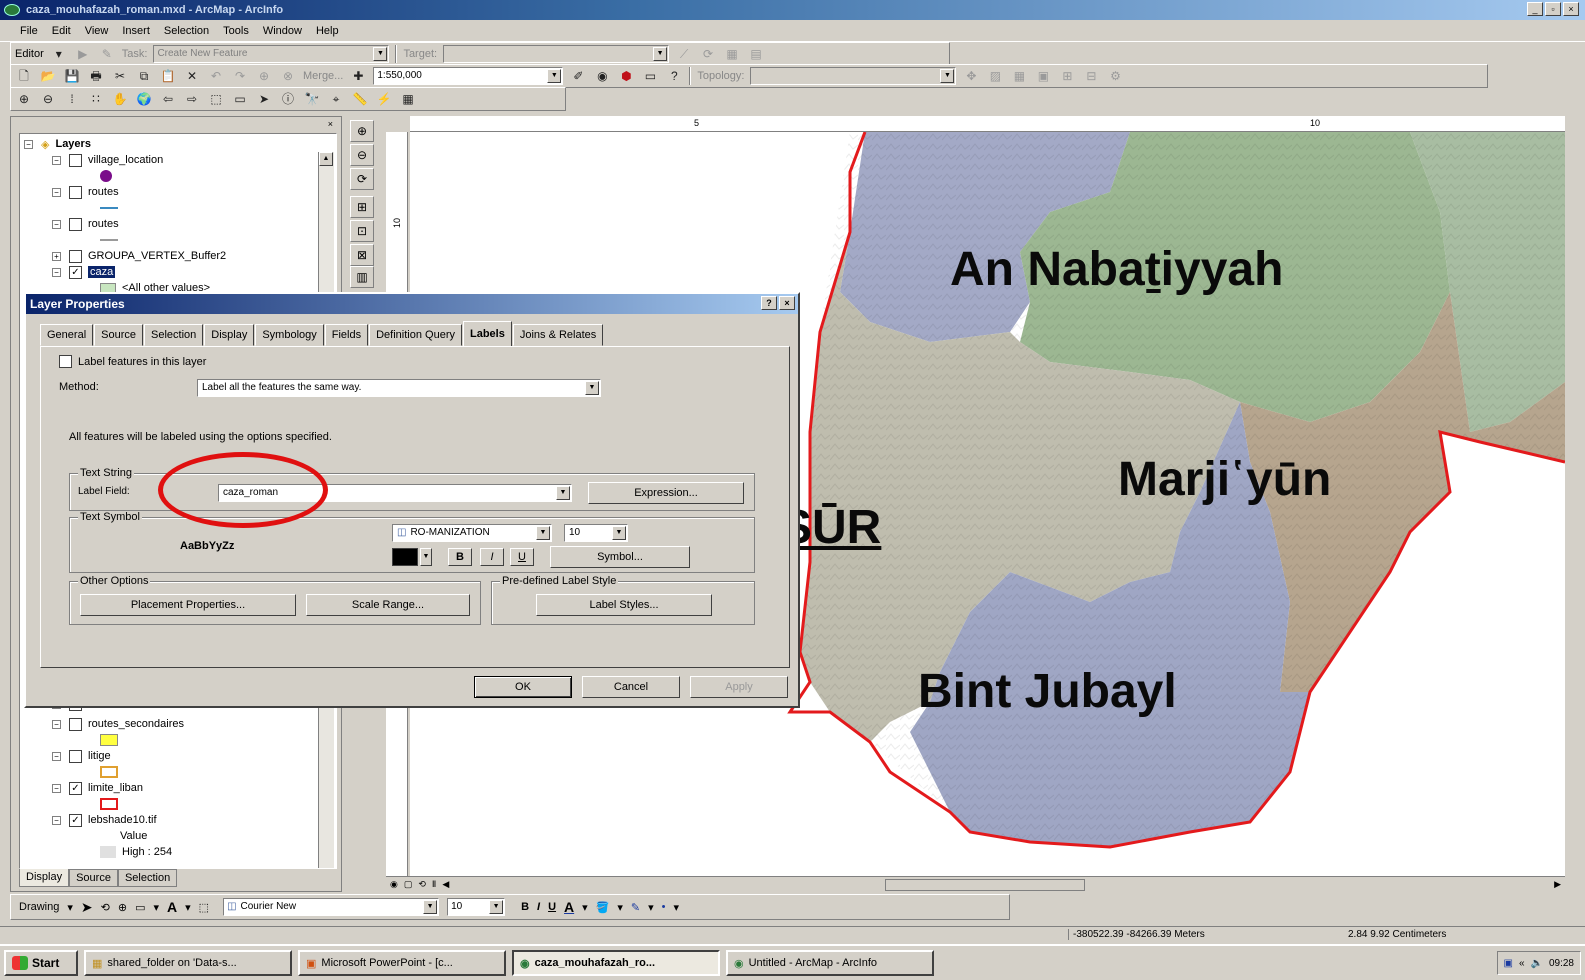 This screenshot has width=1585, height=980. Describe the element at coordinates (192, 99) in the screenshot. I see `forward-extent-icon: ⇨` at that location.